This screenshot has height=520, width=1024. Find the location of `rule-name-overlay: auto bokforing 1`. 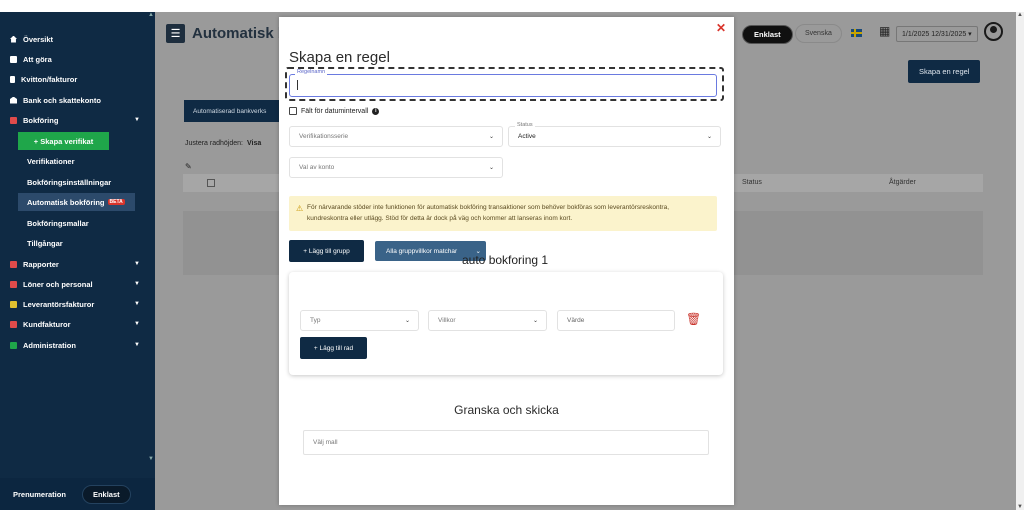

rule-name-overlay: auto bokforing 1 is located at coordinates (505, 260).